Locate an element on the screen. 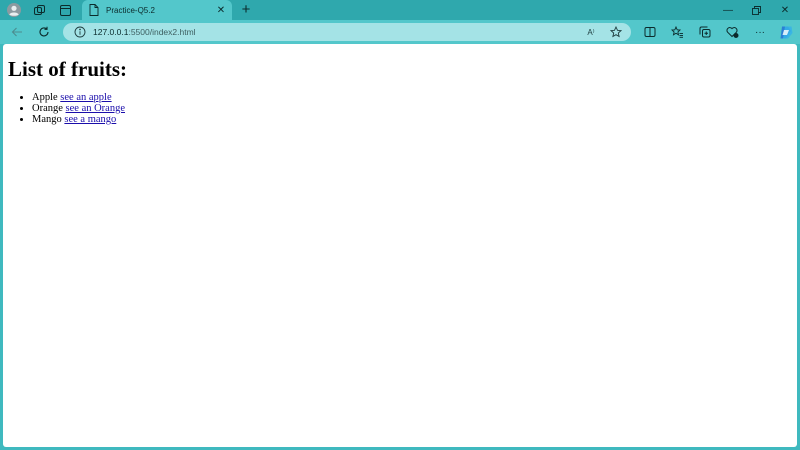 The width and height of the screenshot is (800, 450). split-screen-icon is located at coordinates (650, 32).